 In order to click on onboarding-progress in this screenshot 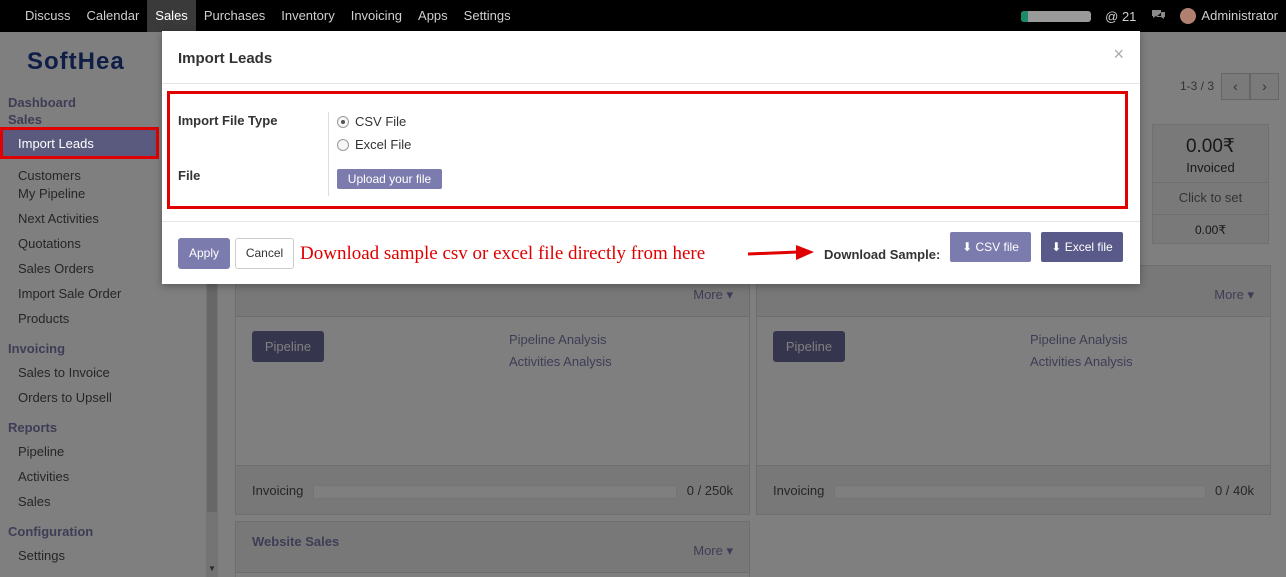, I will do `click(1056, 16)`.